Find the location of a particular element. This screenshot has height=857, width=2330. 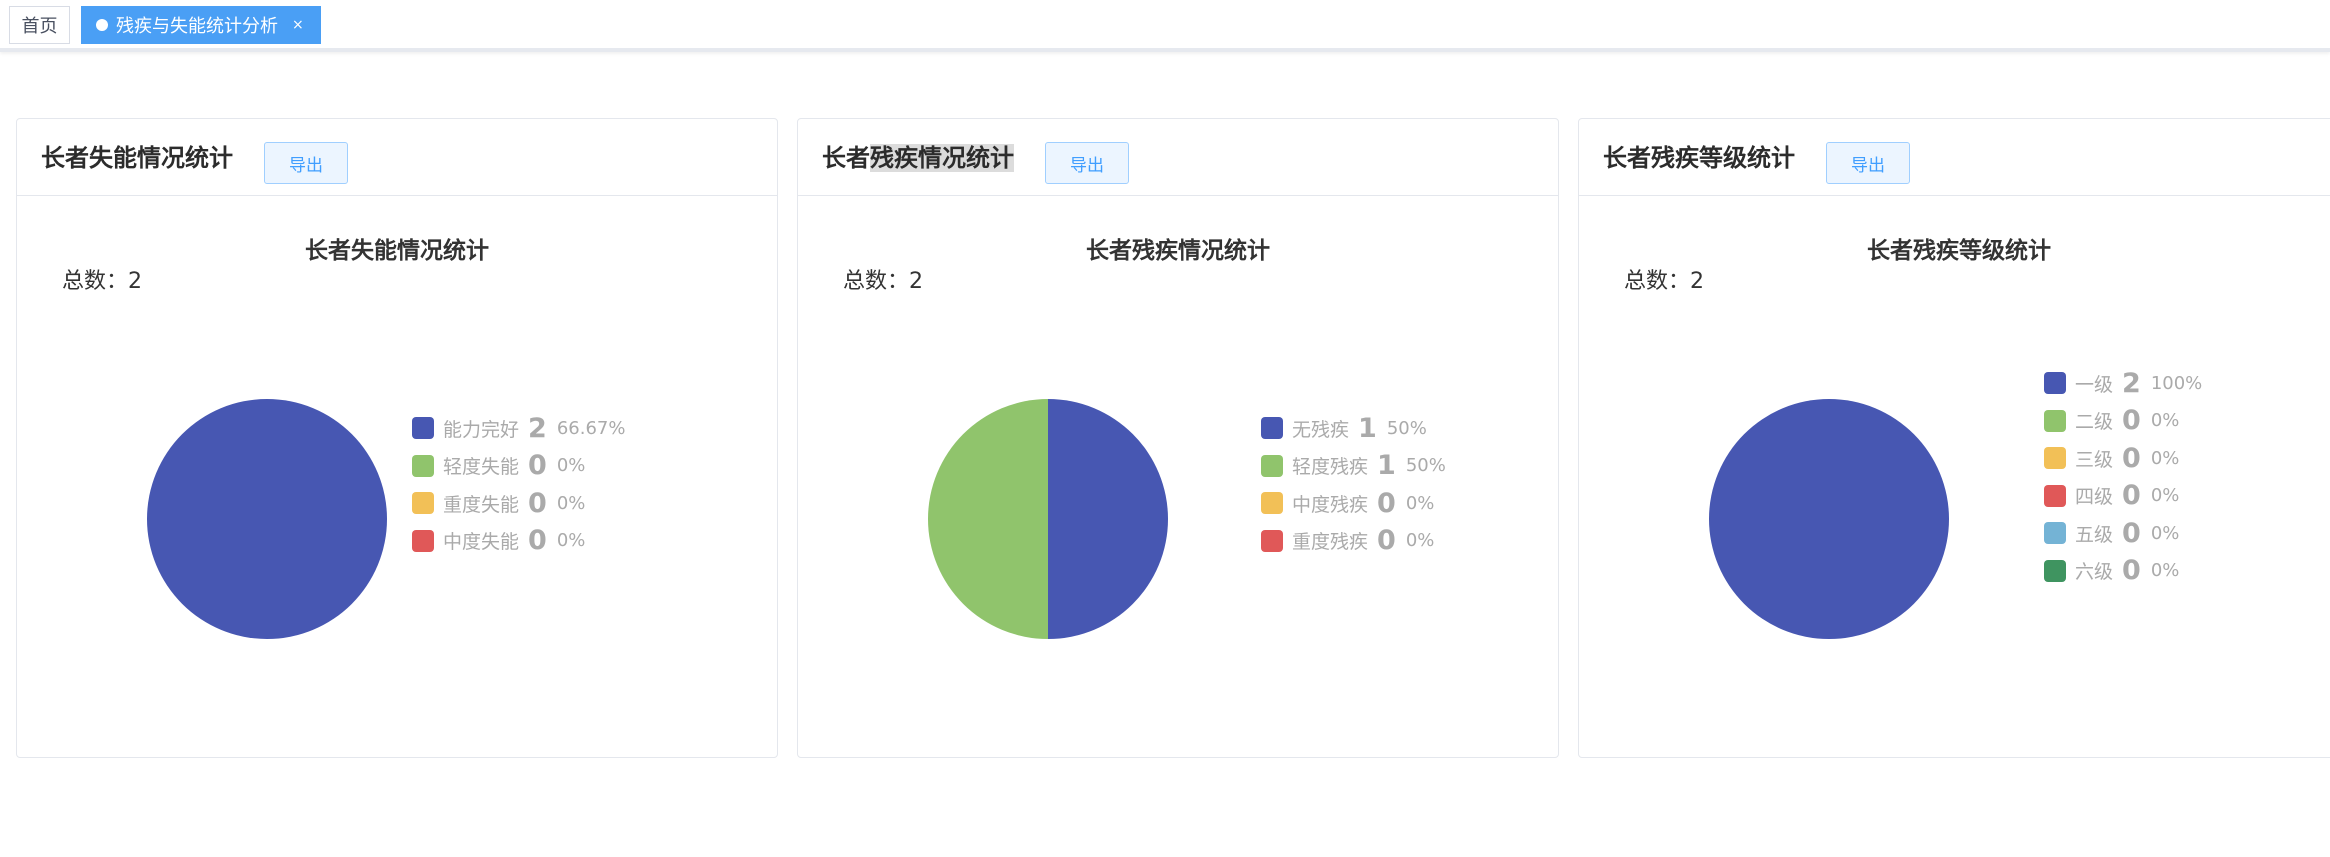

chart-title: 长者残疾等级统计 is located at coordinates (1959, 251).